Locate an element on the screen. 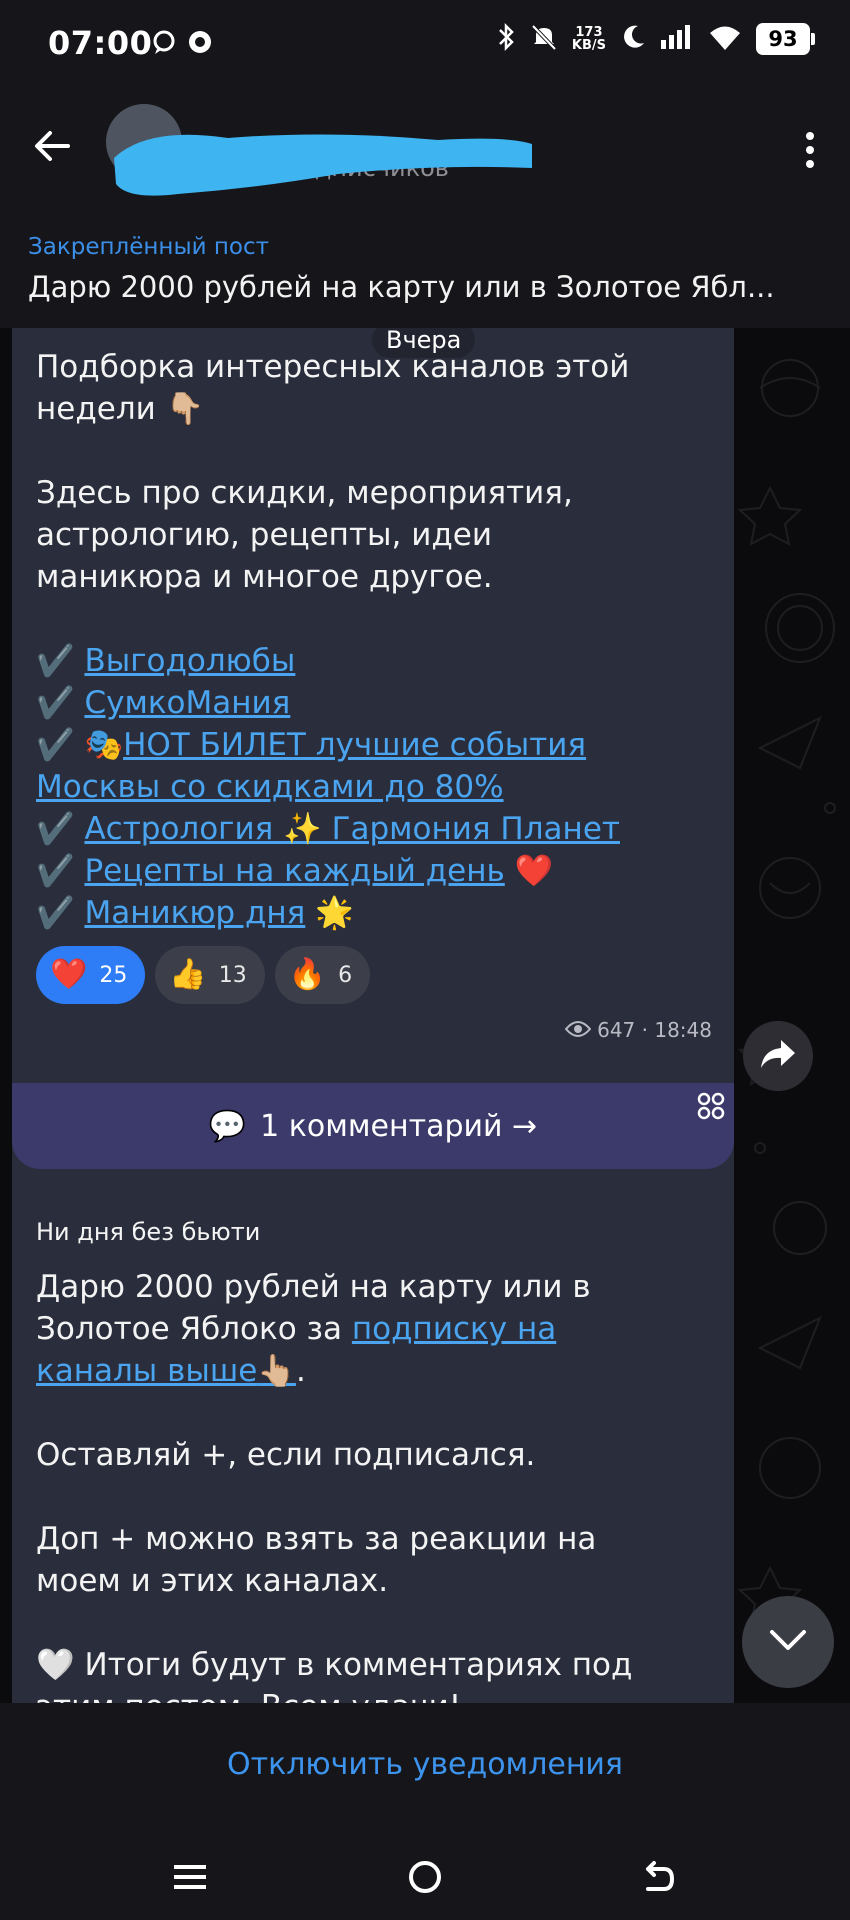 The width and height of the screenshot is (850, 1920). home-icon is located at coordinates (425, 1877).